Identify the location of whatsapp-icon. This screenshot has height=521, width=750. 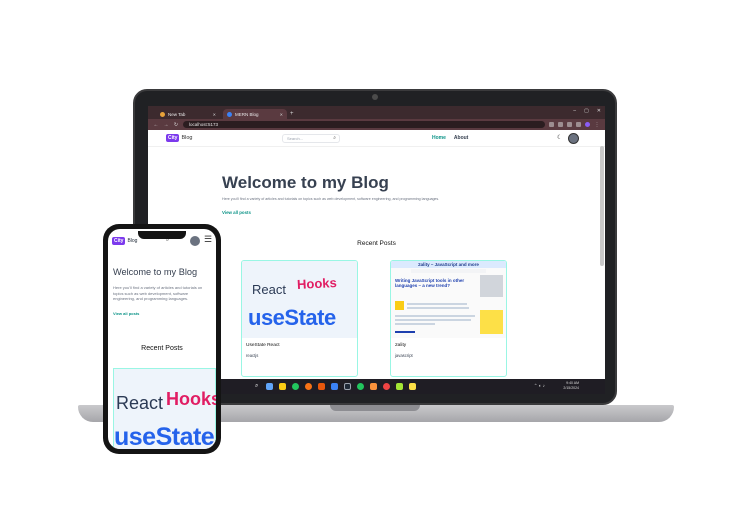
(360, 386).